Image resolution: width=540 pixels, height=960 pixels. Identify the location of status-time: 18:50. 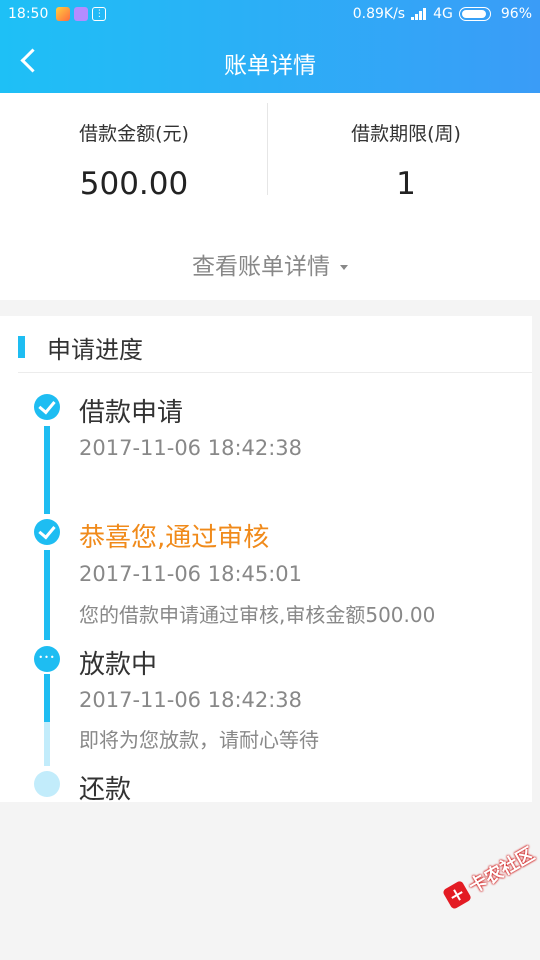
(28, 14).